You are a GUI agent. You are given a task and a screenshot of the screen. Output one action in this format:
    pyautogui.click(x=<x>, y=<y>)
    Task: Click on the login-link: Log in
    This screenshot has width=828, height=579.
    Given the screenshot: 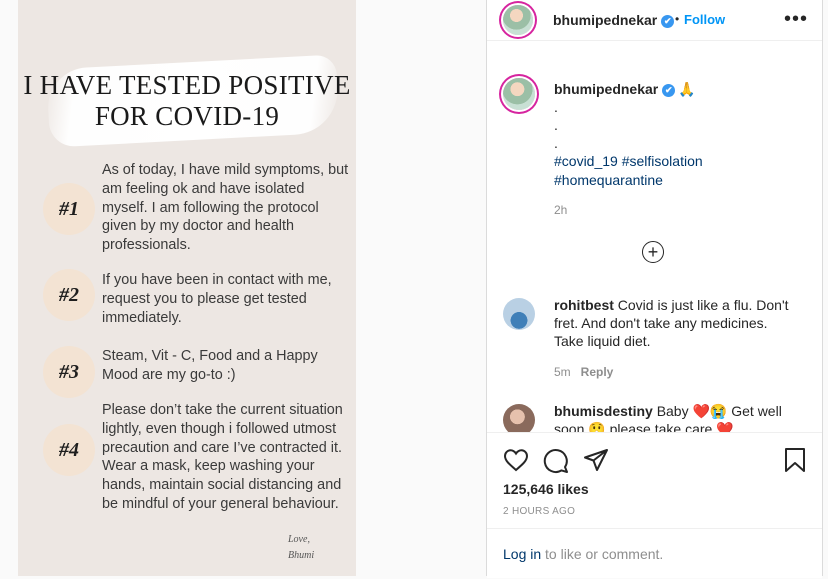 What is the action you would take?
    pyautogui.click(x=522, y=554)
    